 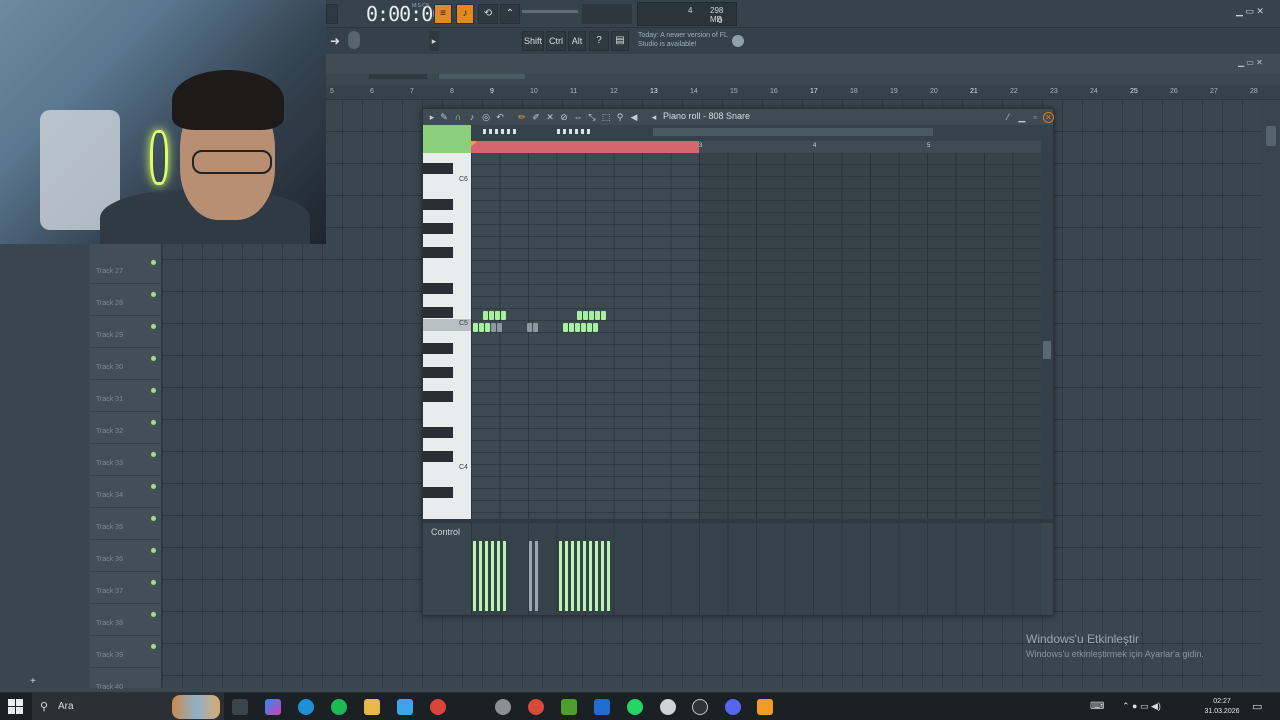 What do you see at coordinates (1250, 11) in the screenshot?
I see `window-controls: ▁ ▭ ✕` at bounding box center [1250, 11].